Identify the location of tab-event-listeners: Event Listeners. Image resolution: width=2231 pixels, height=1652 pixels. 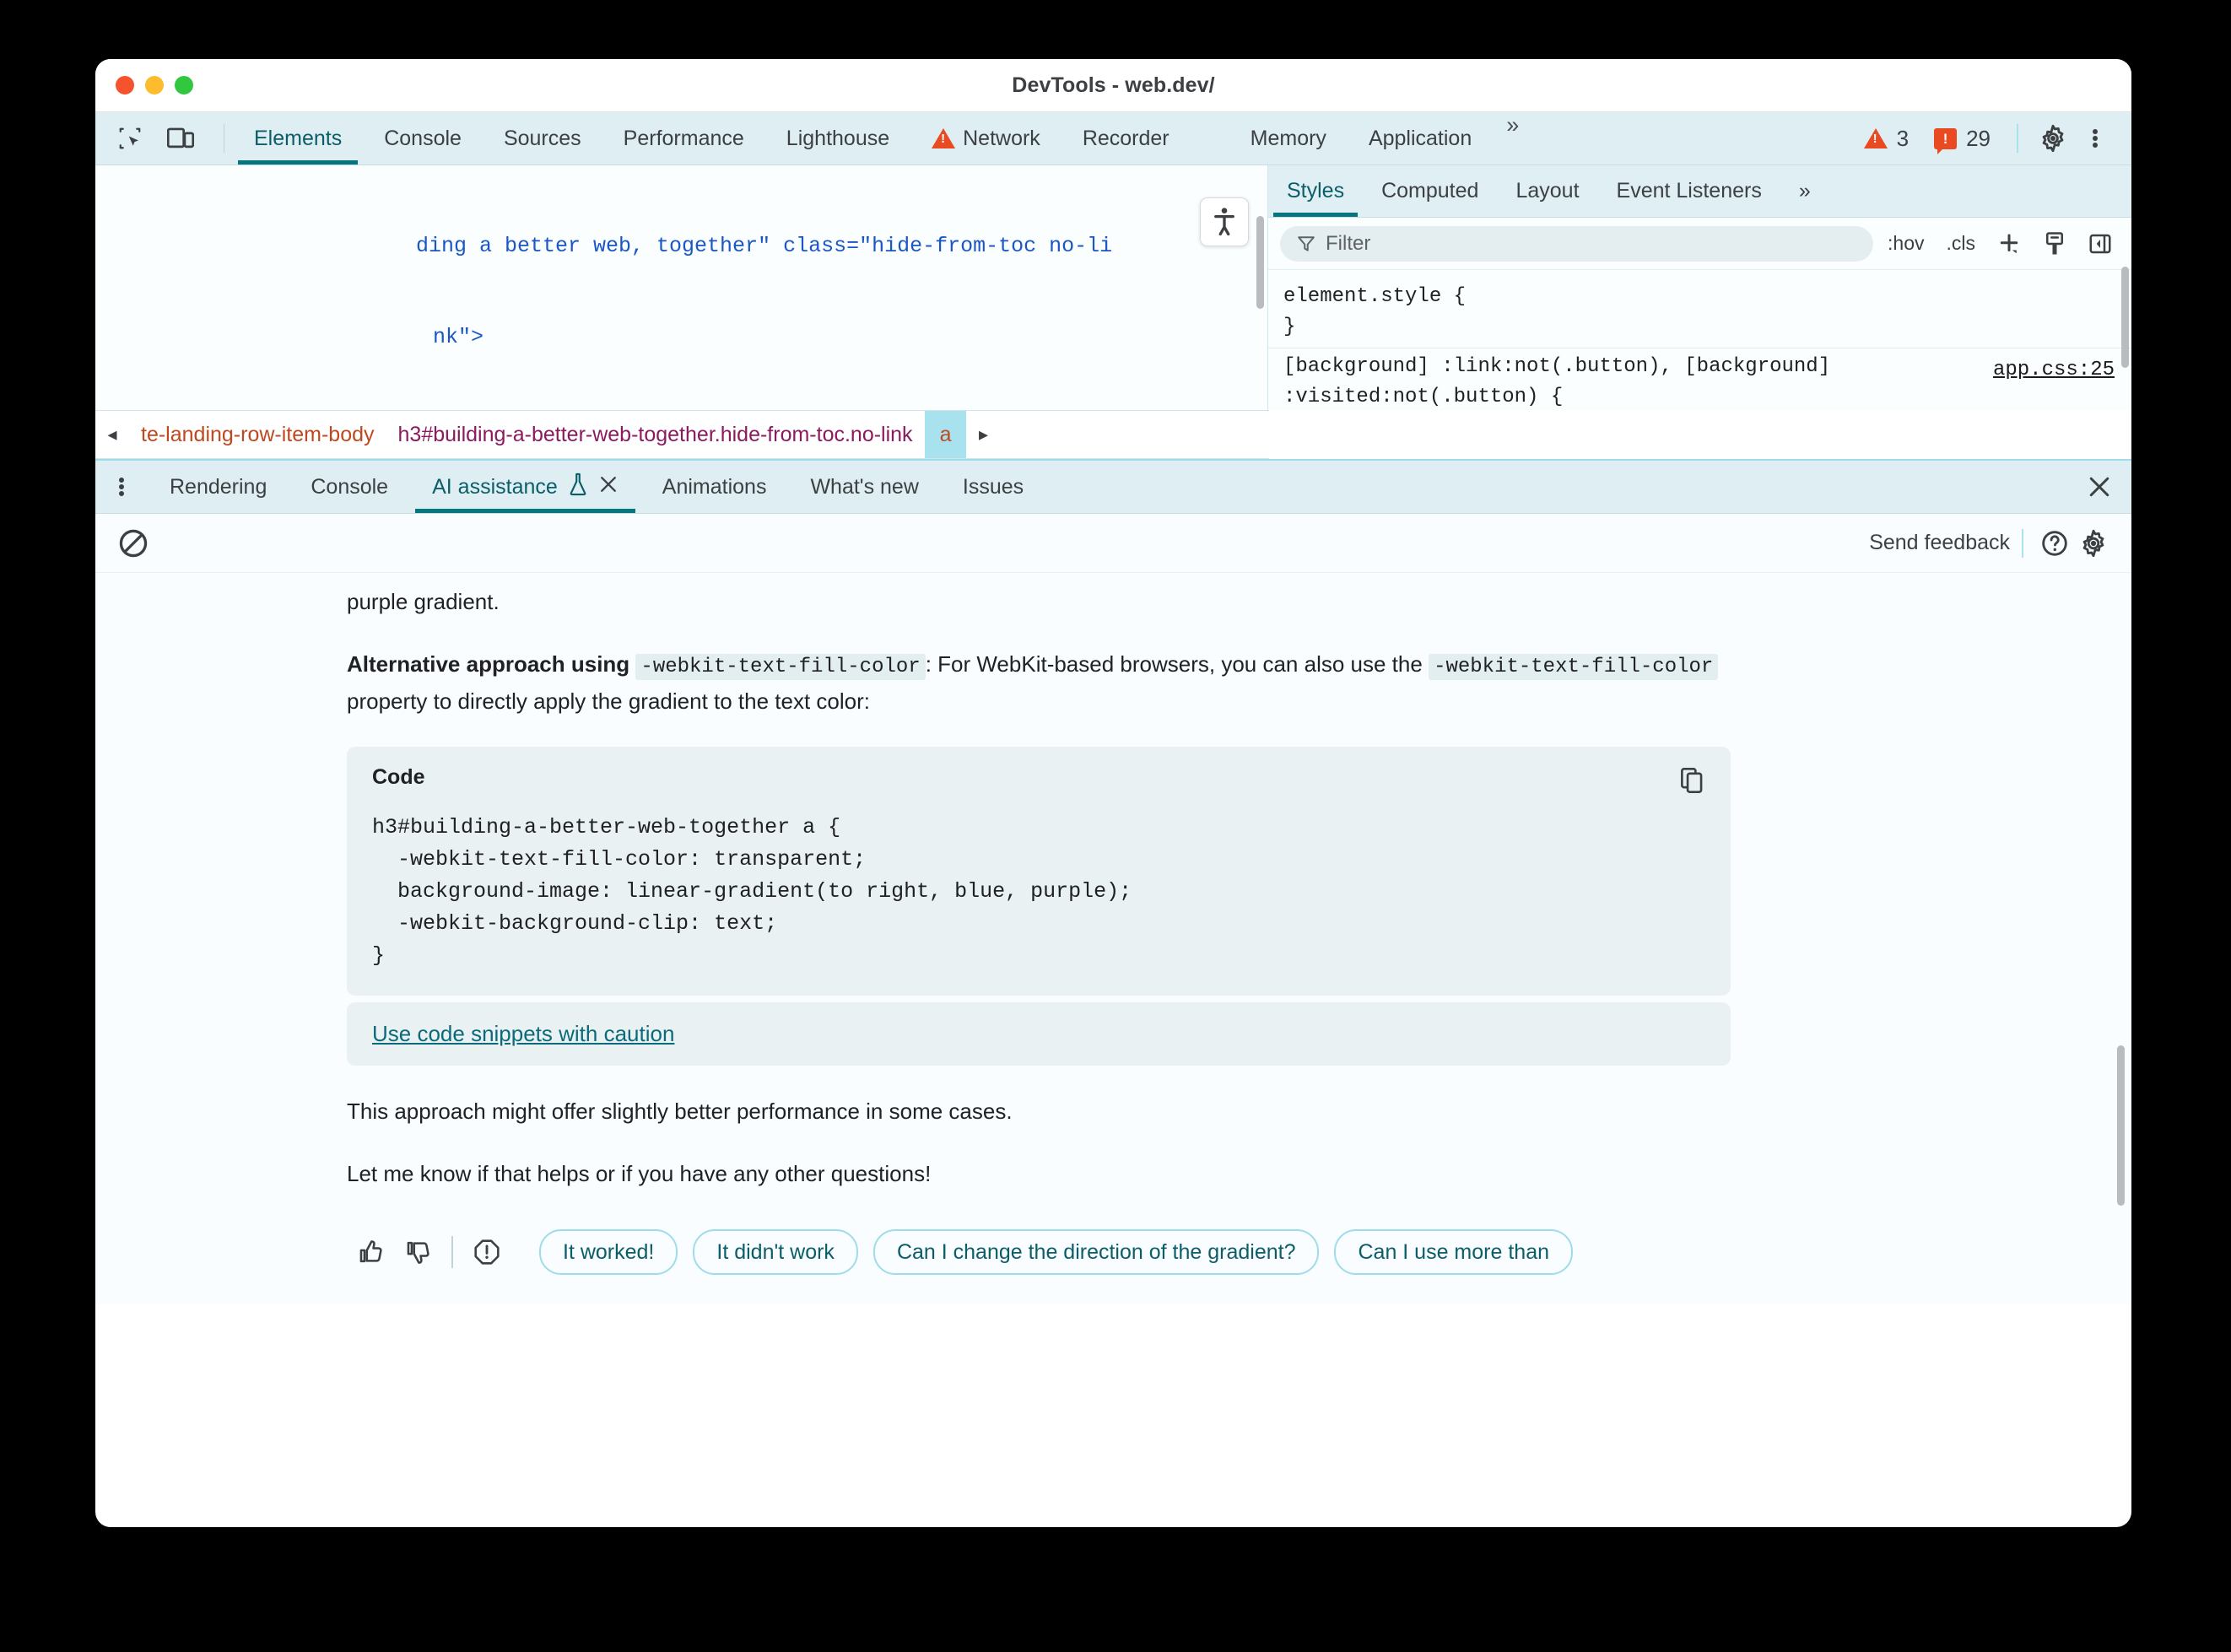
(1689, 191).